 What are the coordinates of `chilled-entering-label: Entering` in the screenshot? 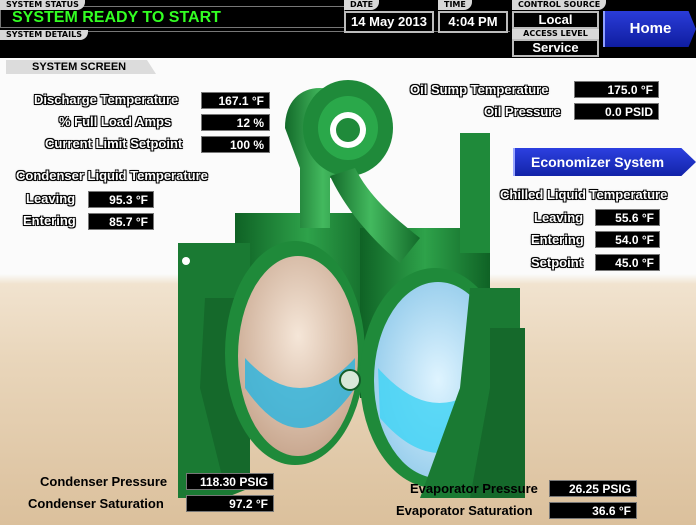 It's located at (557, 239).